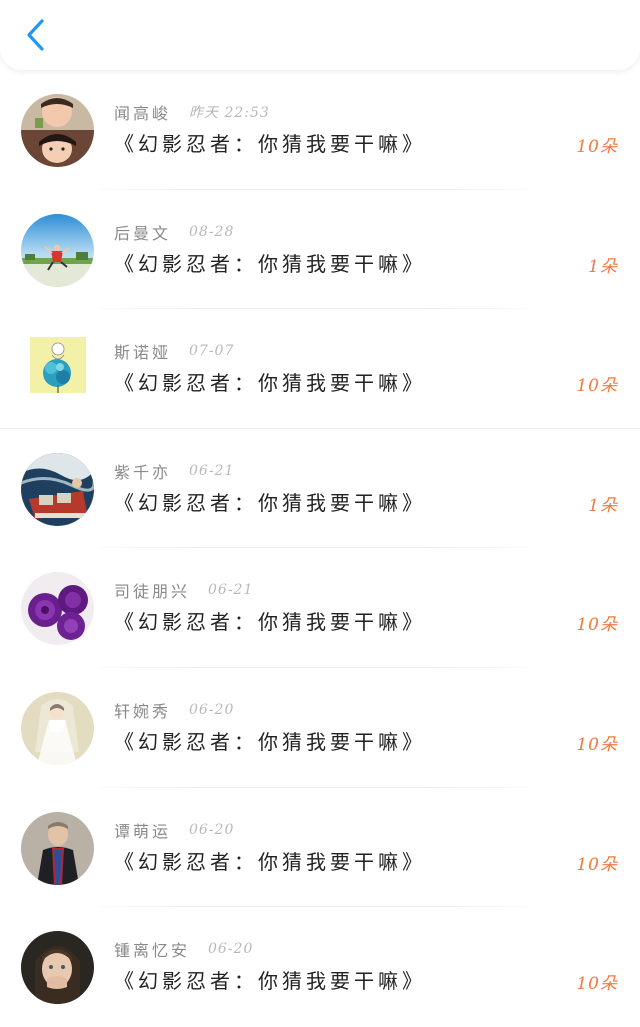 The width and height of the screenshot is (640, 1027). I want to click on list-item: 司徒朋兴 06-21 《幻影忍者：你猜我要干嘛》 10朵, so click(320, 608).